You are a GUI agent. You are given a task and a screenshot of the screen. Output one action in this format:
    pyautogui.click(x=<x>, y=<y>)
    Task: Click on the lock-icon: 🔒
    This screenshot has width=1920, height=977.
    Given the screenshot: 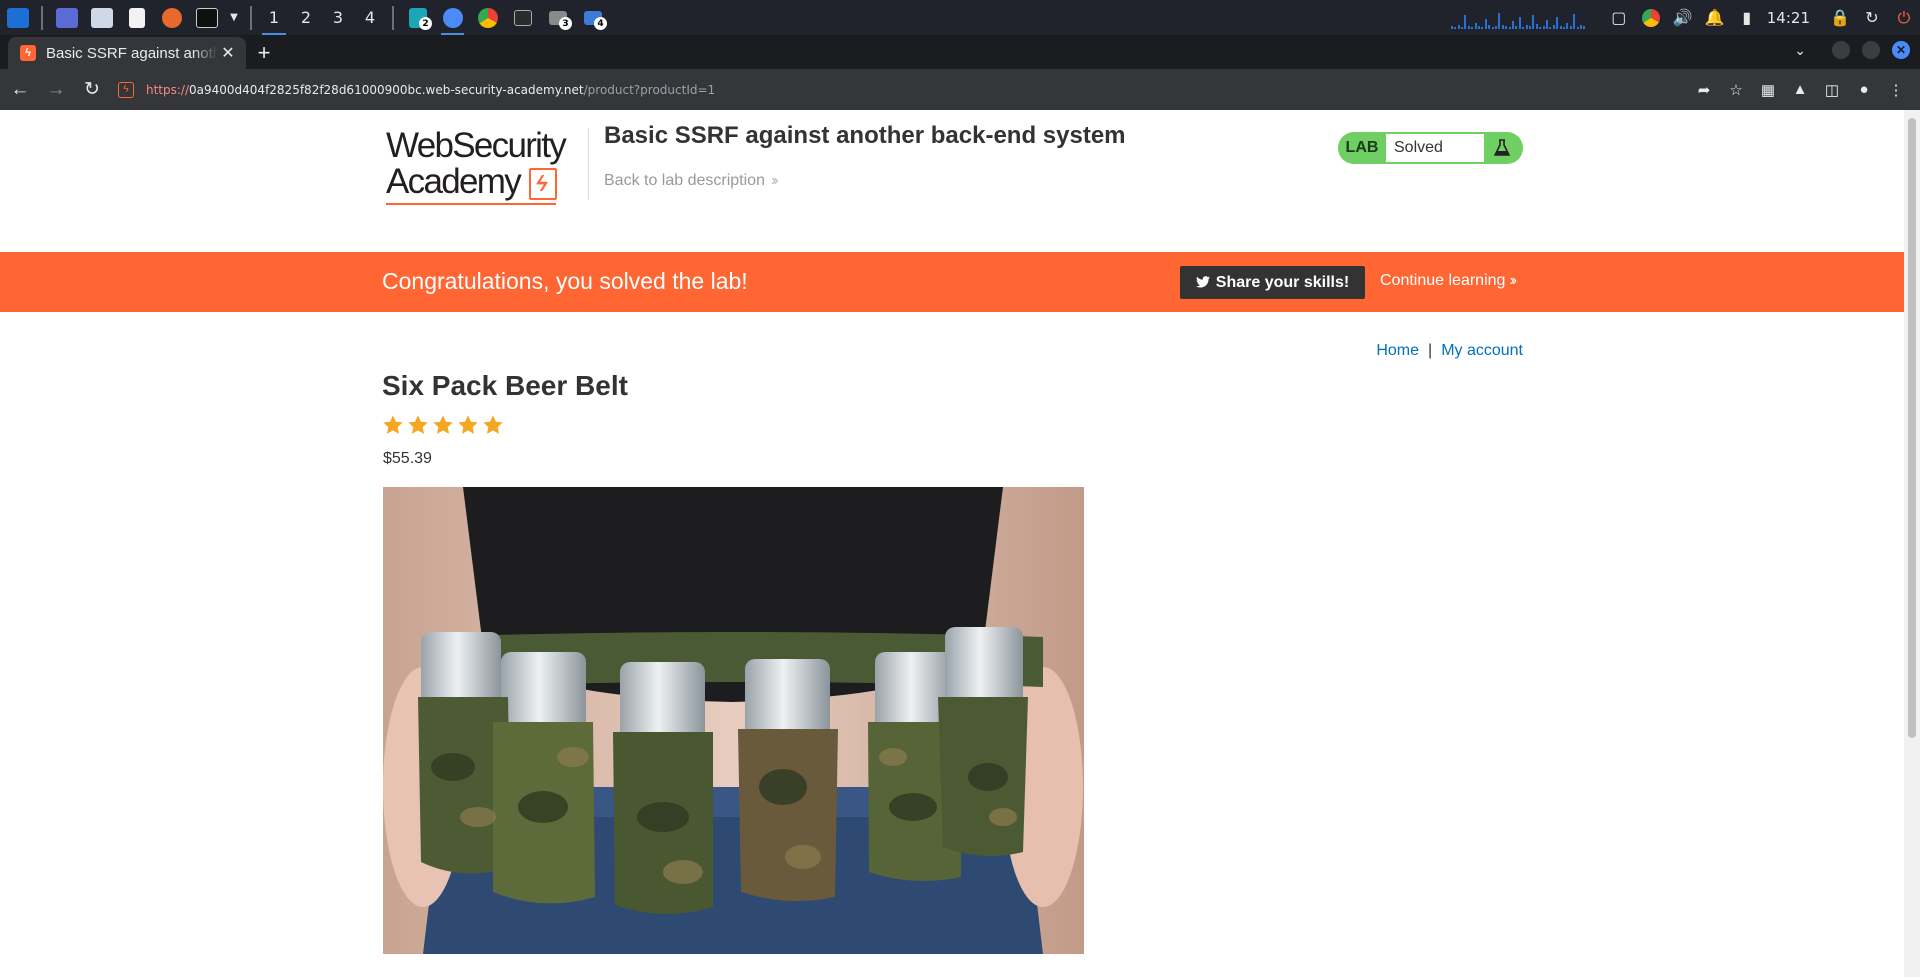 What is the action you would take?
    pyautogui.click(x=1840, y=17)
    